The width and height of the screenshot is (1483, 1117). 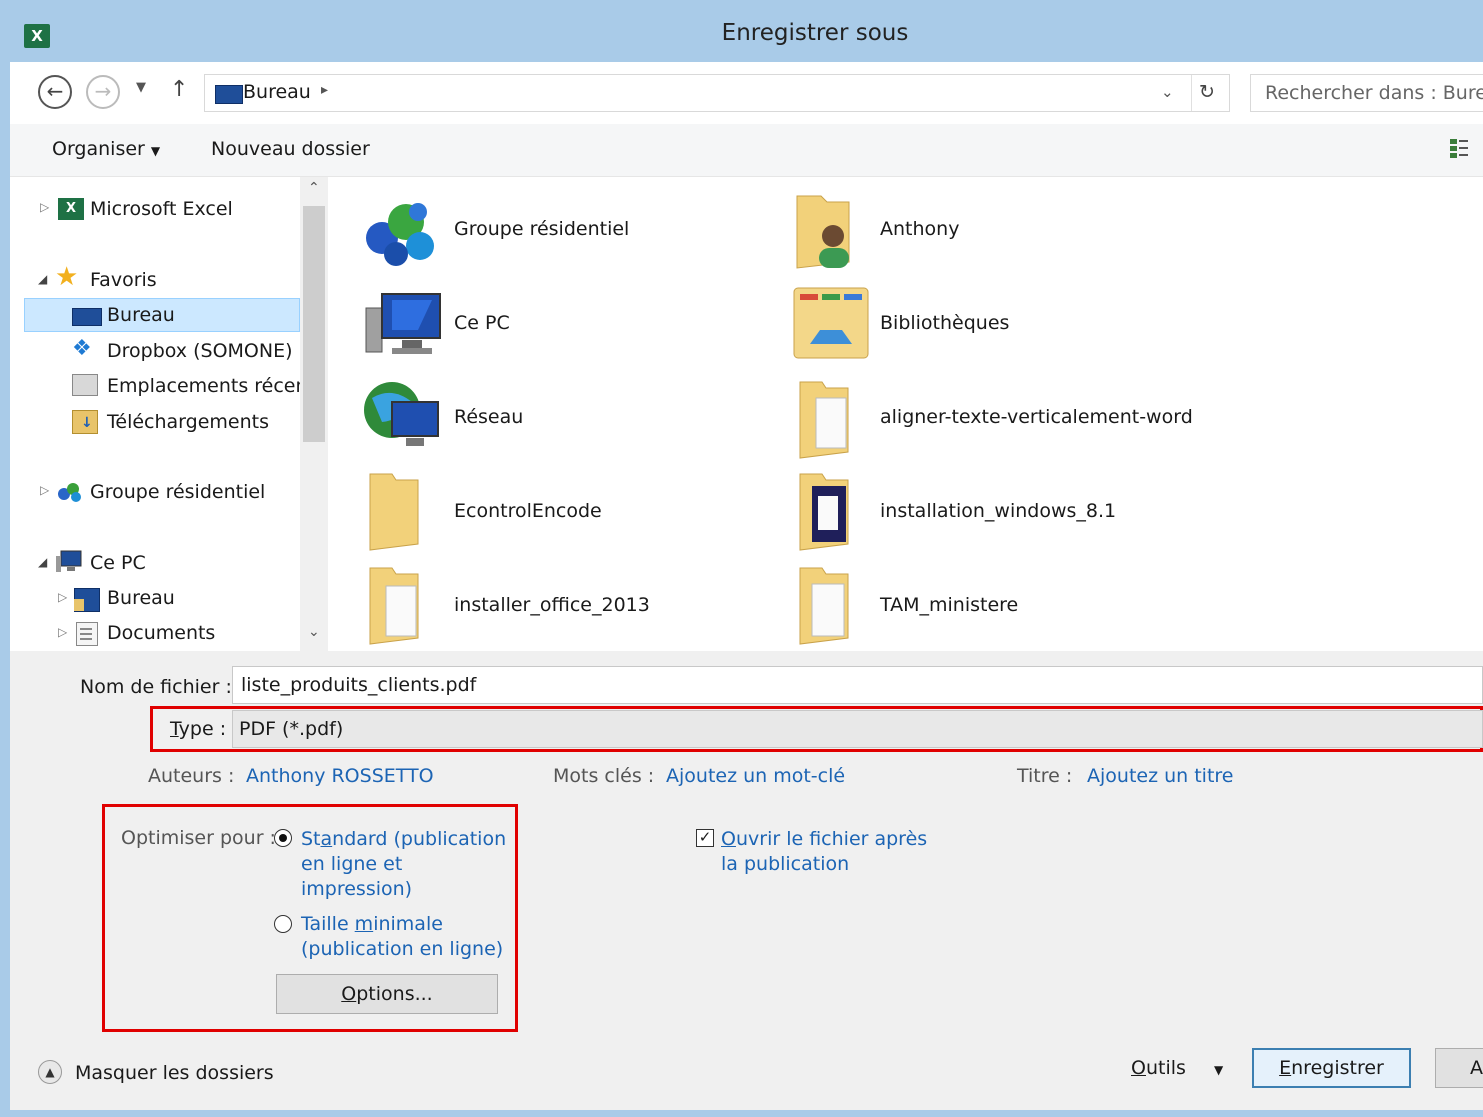 I want to click on type-select: PDF (*.pdf), so click(x=857, y=729).